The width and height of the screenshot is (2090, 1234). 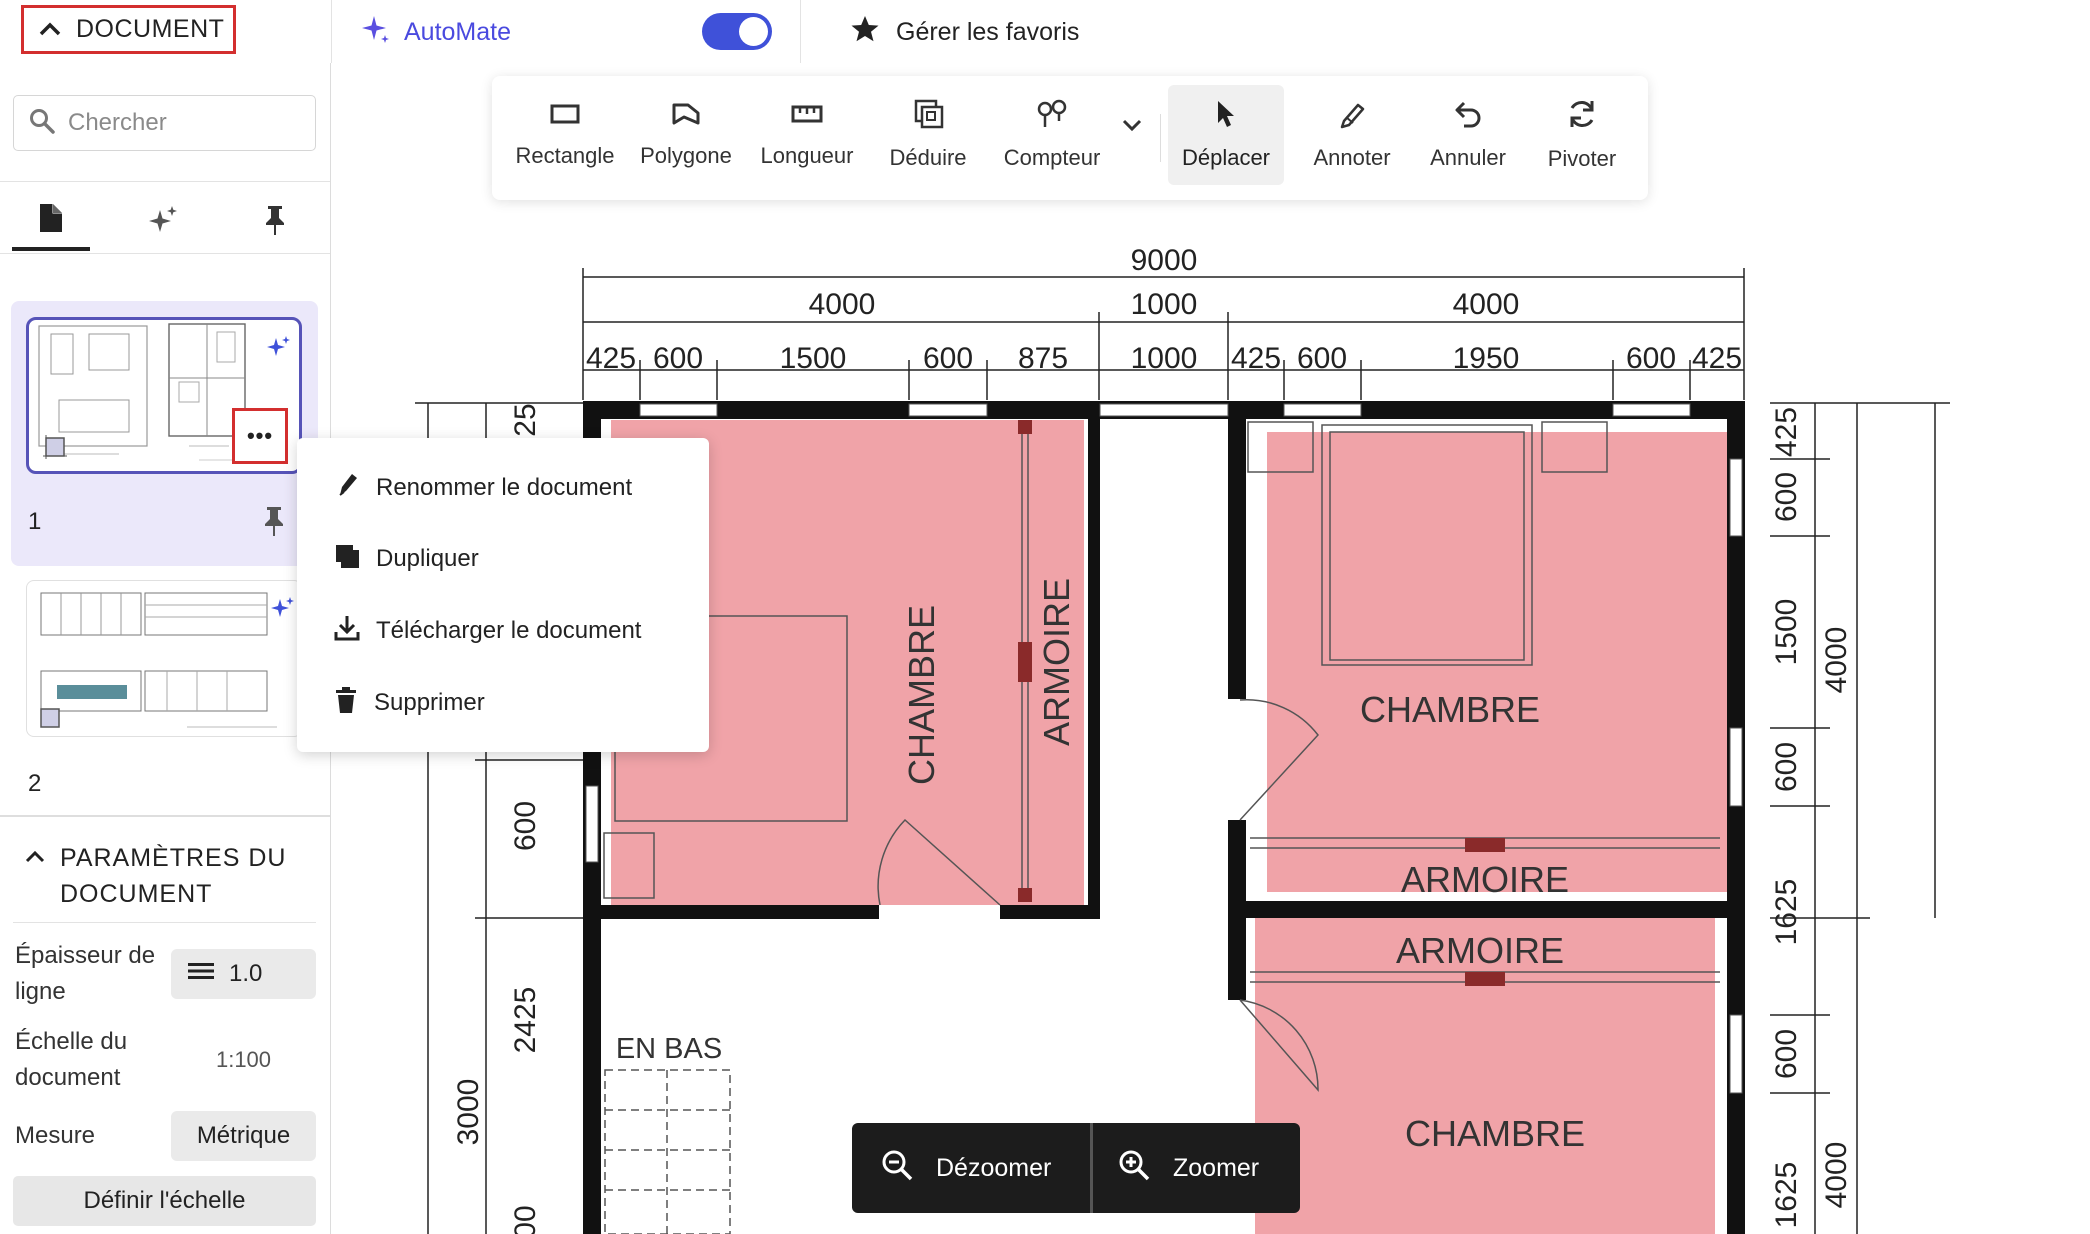 I want to click on dim-detail: 1000, so click(x=1164, y=358).